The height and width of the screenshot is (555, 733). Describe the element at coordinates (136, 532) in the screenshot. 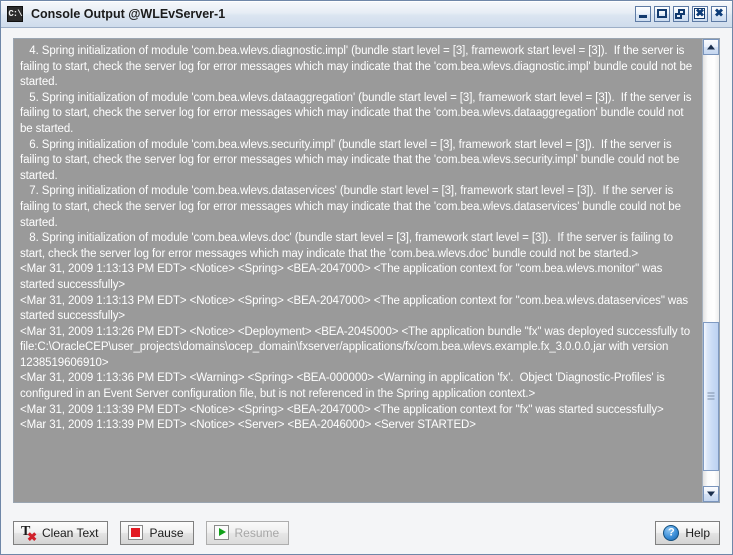

I see `pause-icon` at that location.